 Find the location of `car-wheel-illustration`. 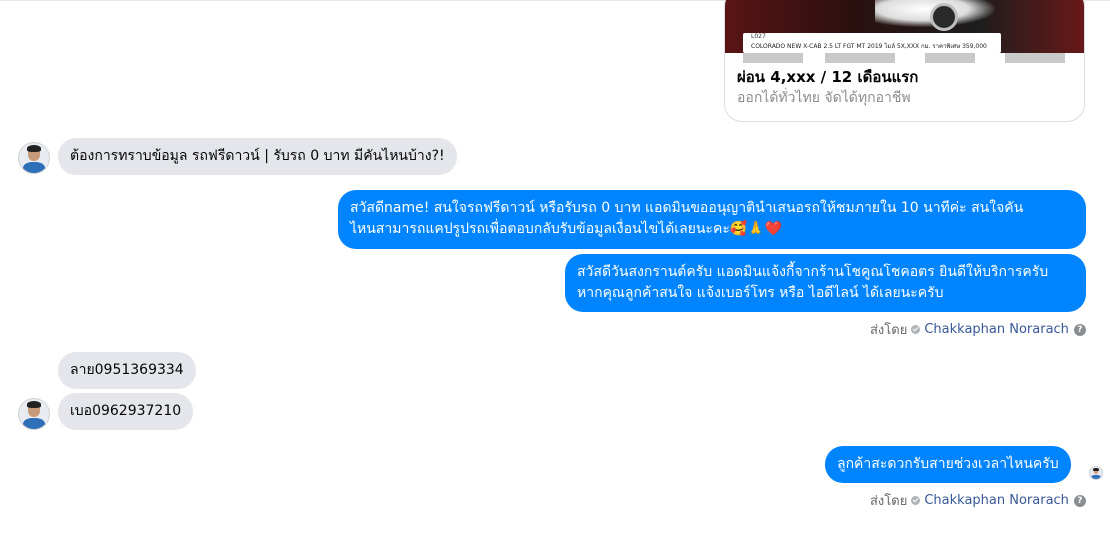

car-wheel-illustration is located at coordinates (944, 17).